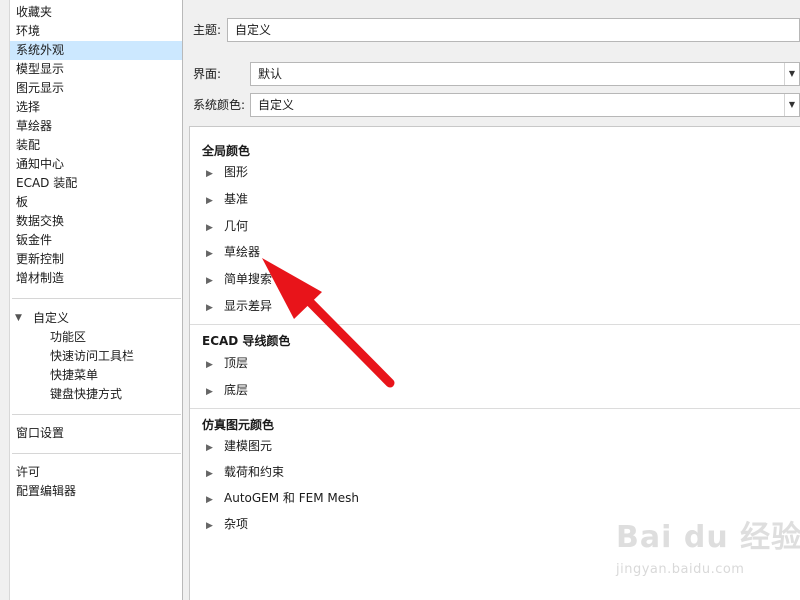 The height and width of the screenshot is (600, 800). Describe the element at coordinates (96, 337) in the screenshot. I see `nav-item-ribbon: 功能区` at that location.